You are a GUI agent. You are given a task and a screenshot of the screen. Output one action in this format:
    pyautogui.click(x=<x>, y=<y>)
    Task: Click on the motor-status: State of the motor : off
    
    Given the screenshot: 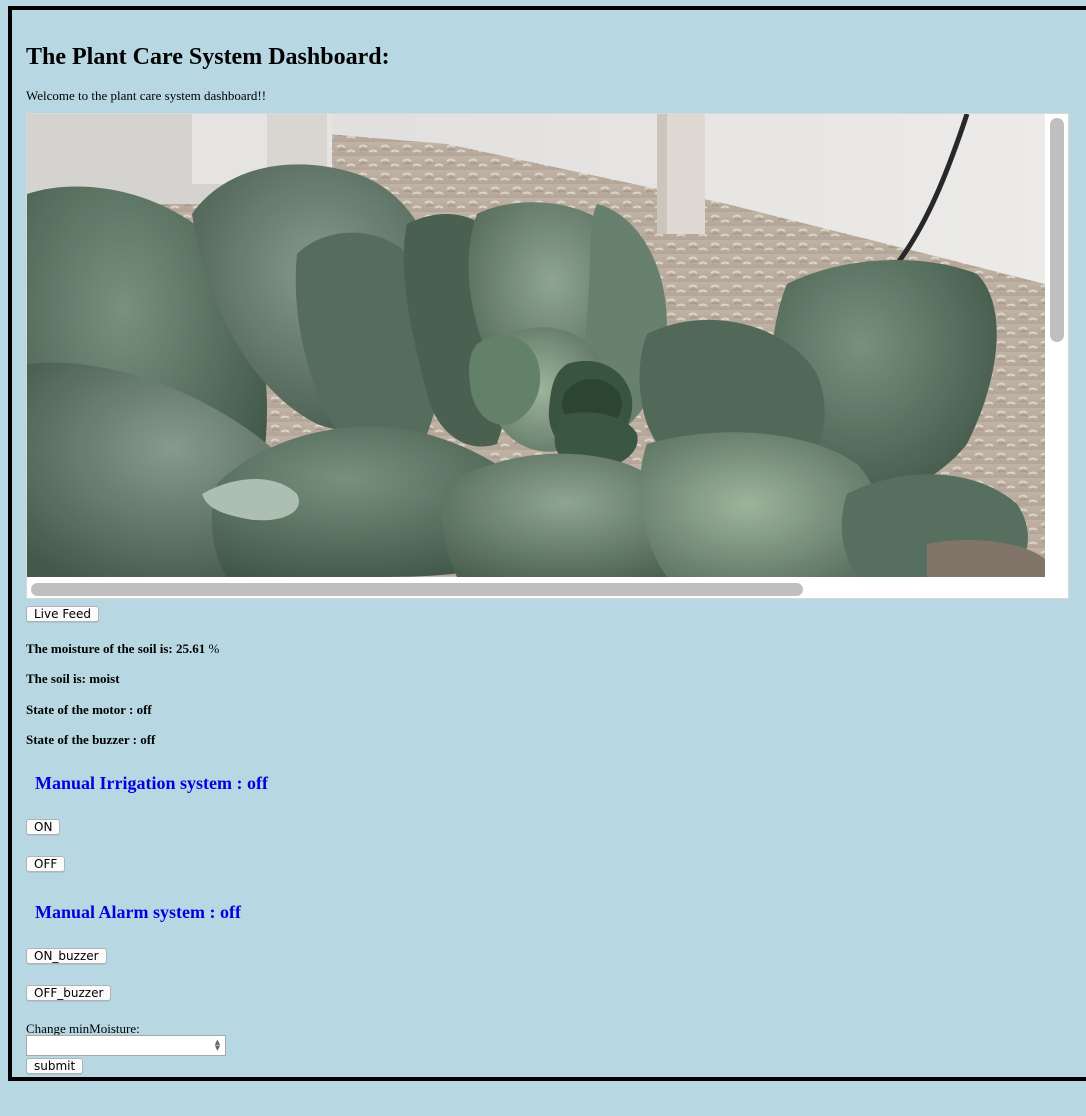 What is the action you would take?
    pyautogui.click(x=89, y=709)
    